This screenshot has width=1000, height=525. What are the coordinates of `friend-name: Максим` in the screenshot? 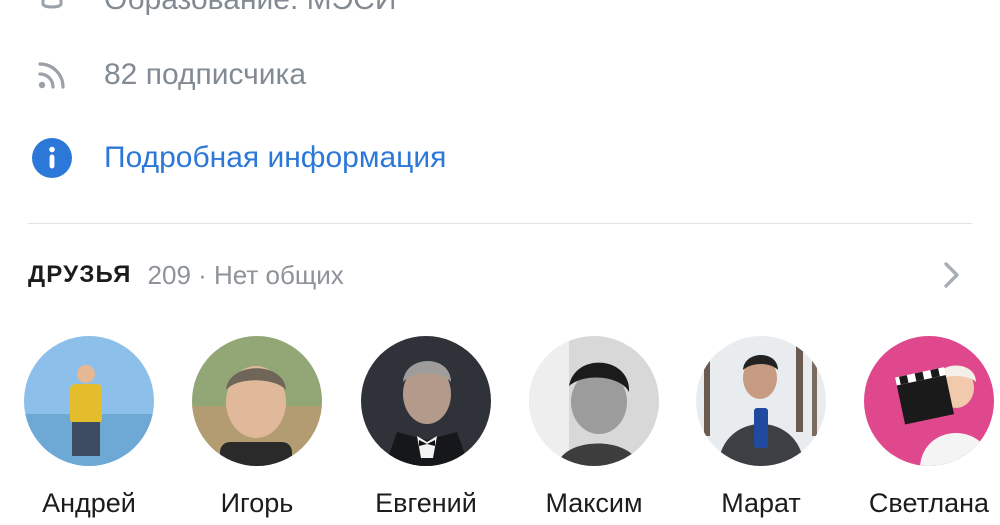 It's located at (594, 503).